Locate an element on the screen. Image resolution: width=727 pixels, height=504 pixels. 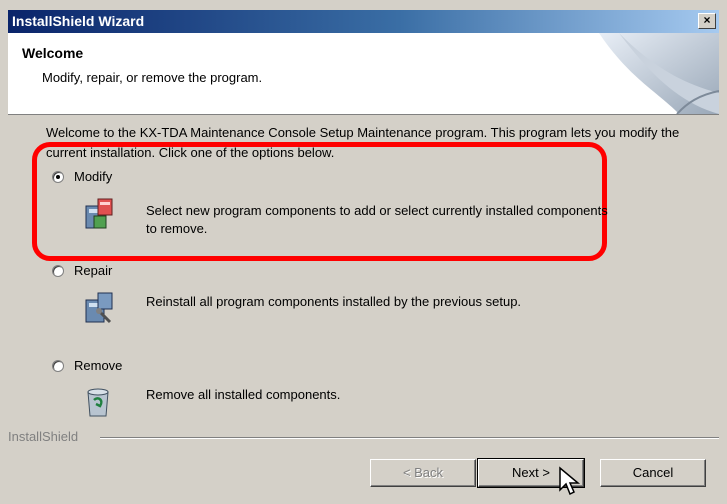
page-title: Welcome is located at coordinates (53, 53).